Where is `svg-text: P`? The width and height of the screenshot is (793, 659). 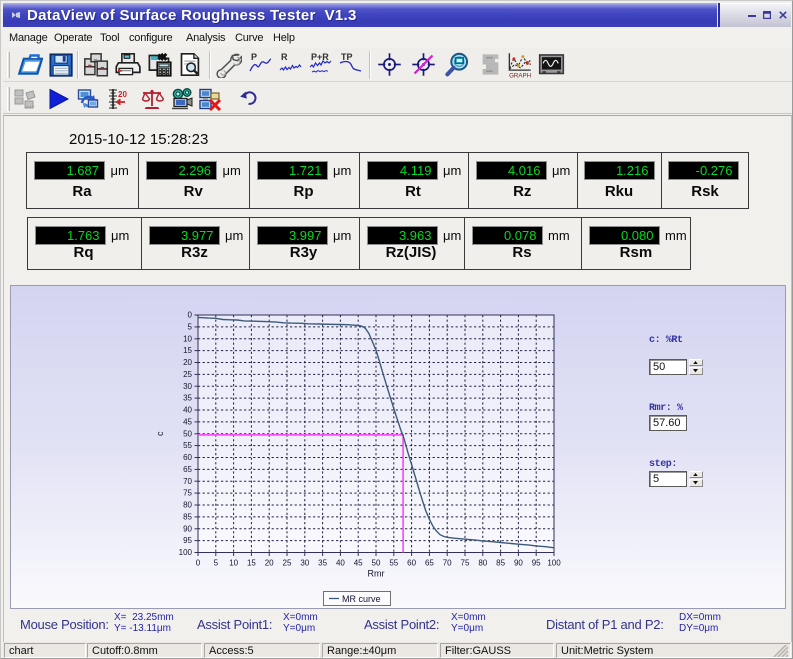
svg-text: P is located at coordinates (254, 57).